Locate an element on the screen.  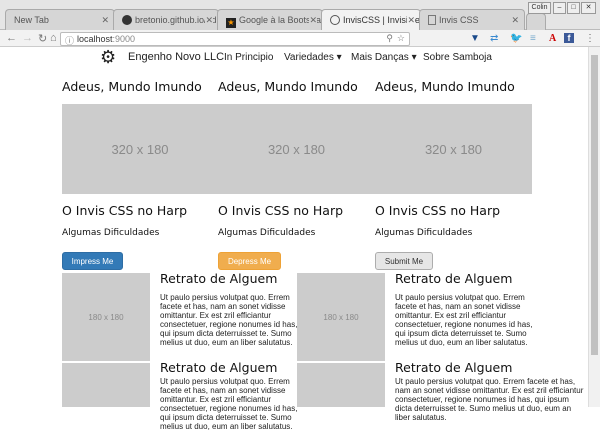
github-icon is located at coordinates (127, 20).